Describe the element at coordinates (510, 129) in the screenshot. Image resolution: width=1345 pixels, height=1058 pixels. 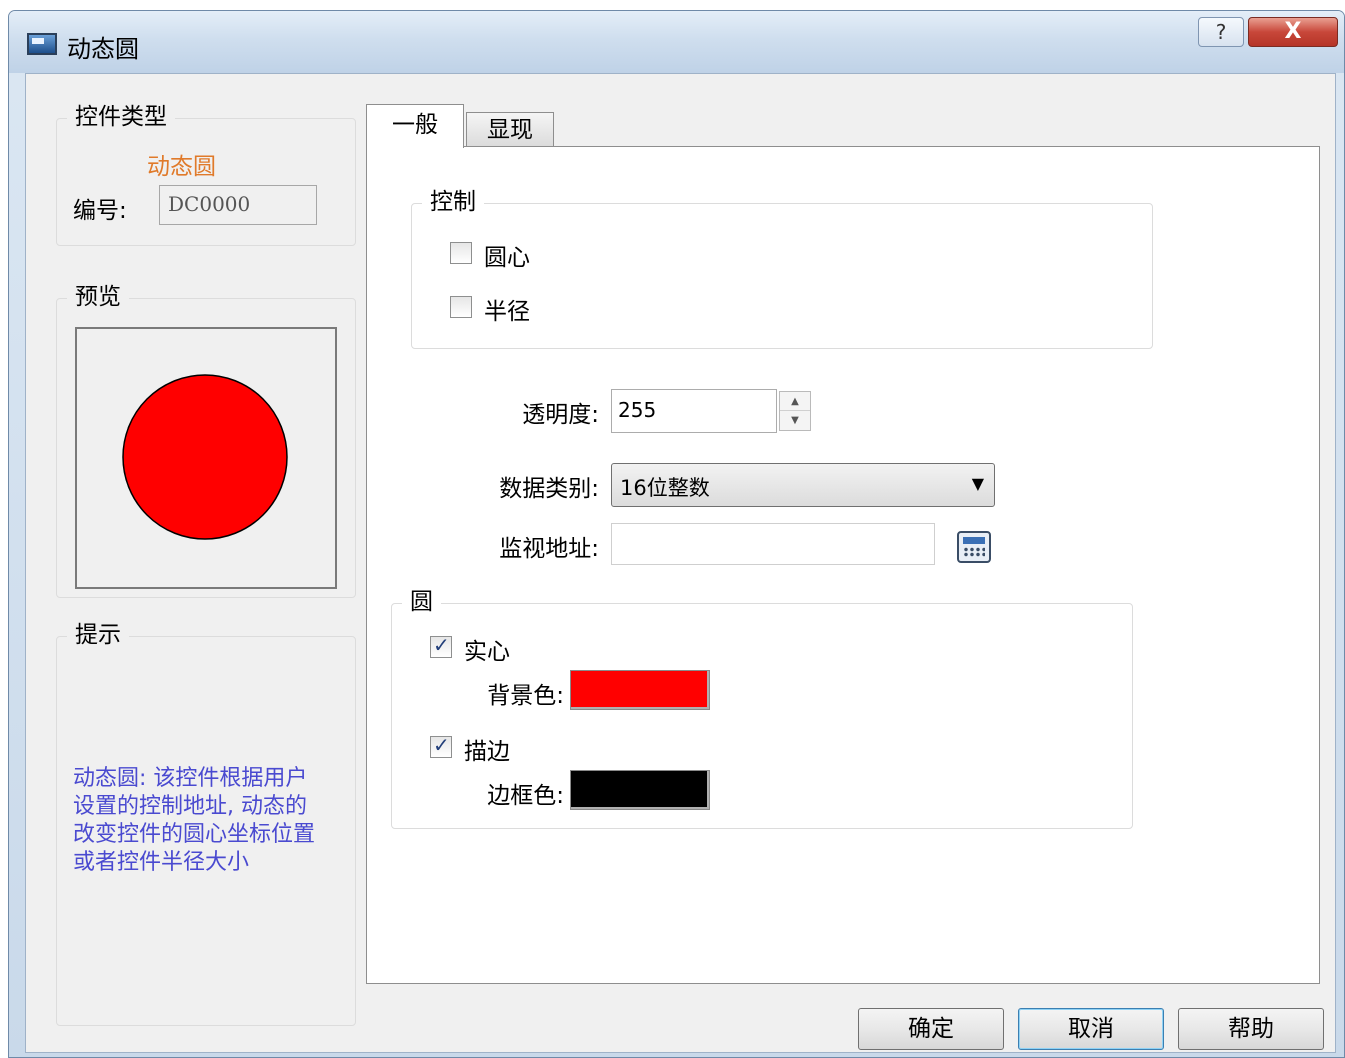
I see `tab-display: 显现` at that location.